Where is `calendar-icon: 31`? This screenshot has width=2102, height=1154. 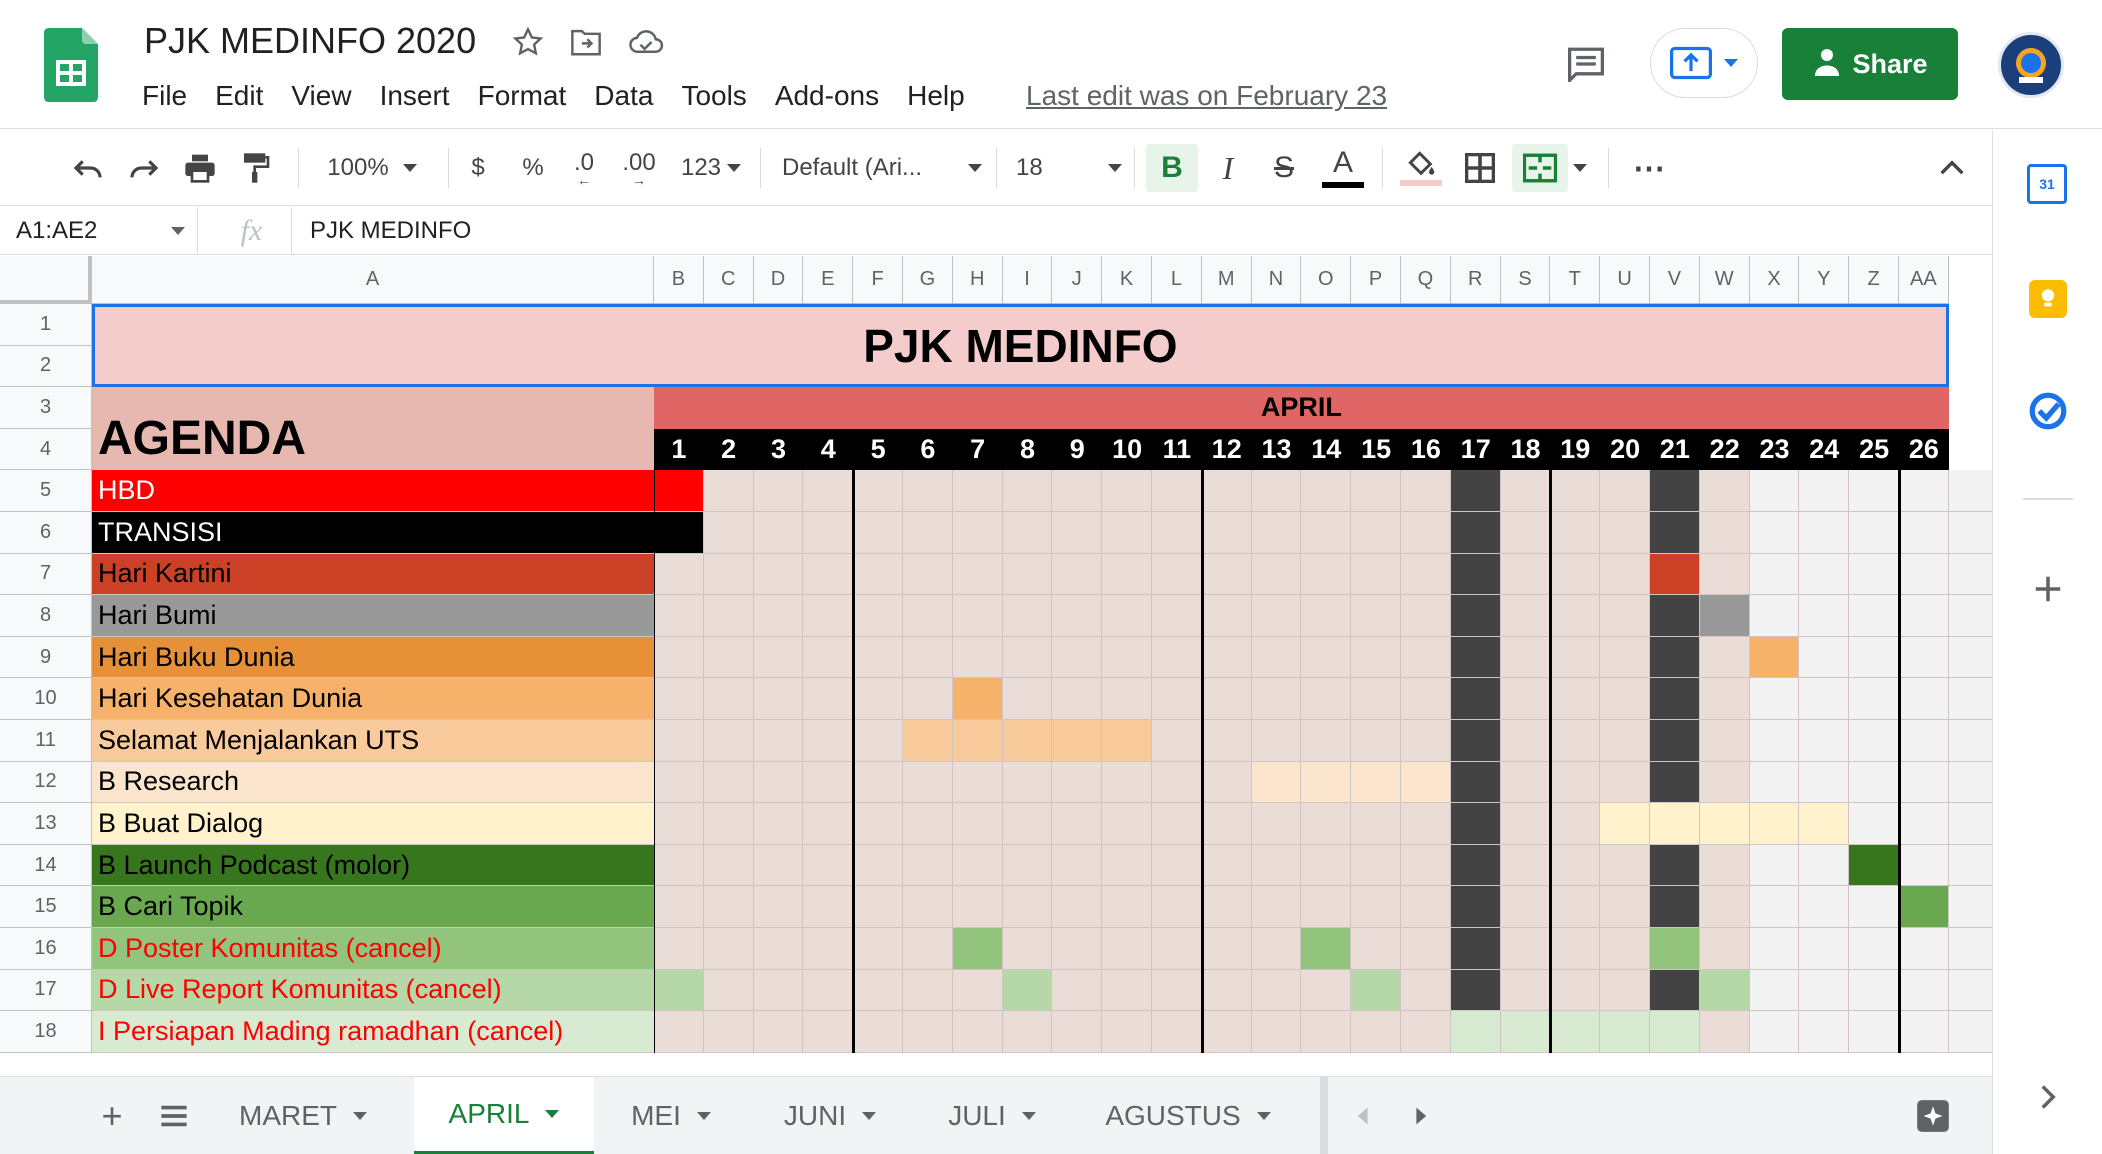 calendar-icon: 31 is located at coordinates (2047, 184).